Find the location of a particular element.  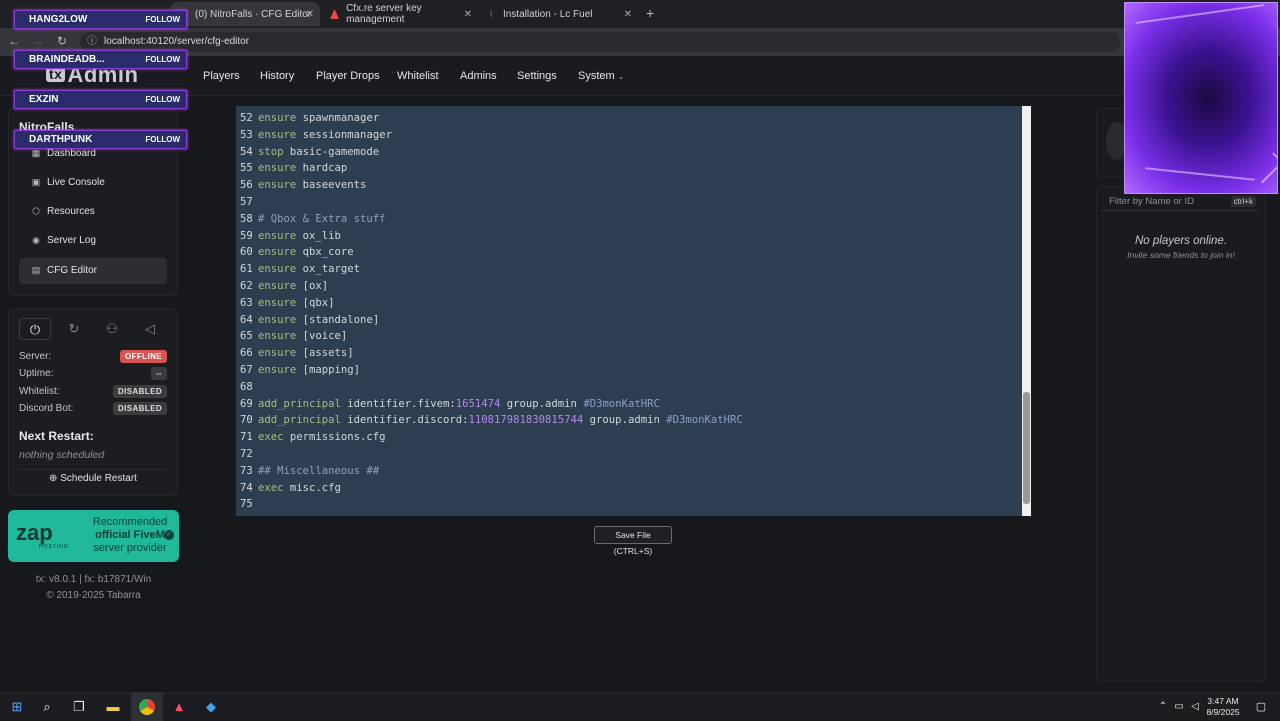

nav-settings: Settings is located at coordinates (537, 76).